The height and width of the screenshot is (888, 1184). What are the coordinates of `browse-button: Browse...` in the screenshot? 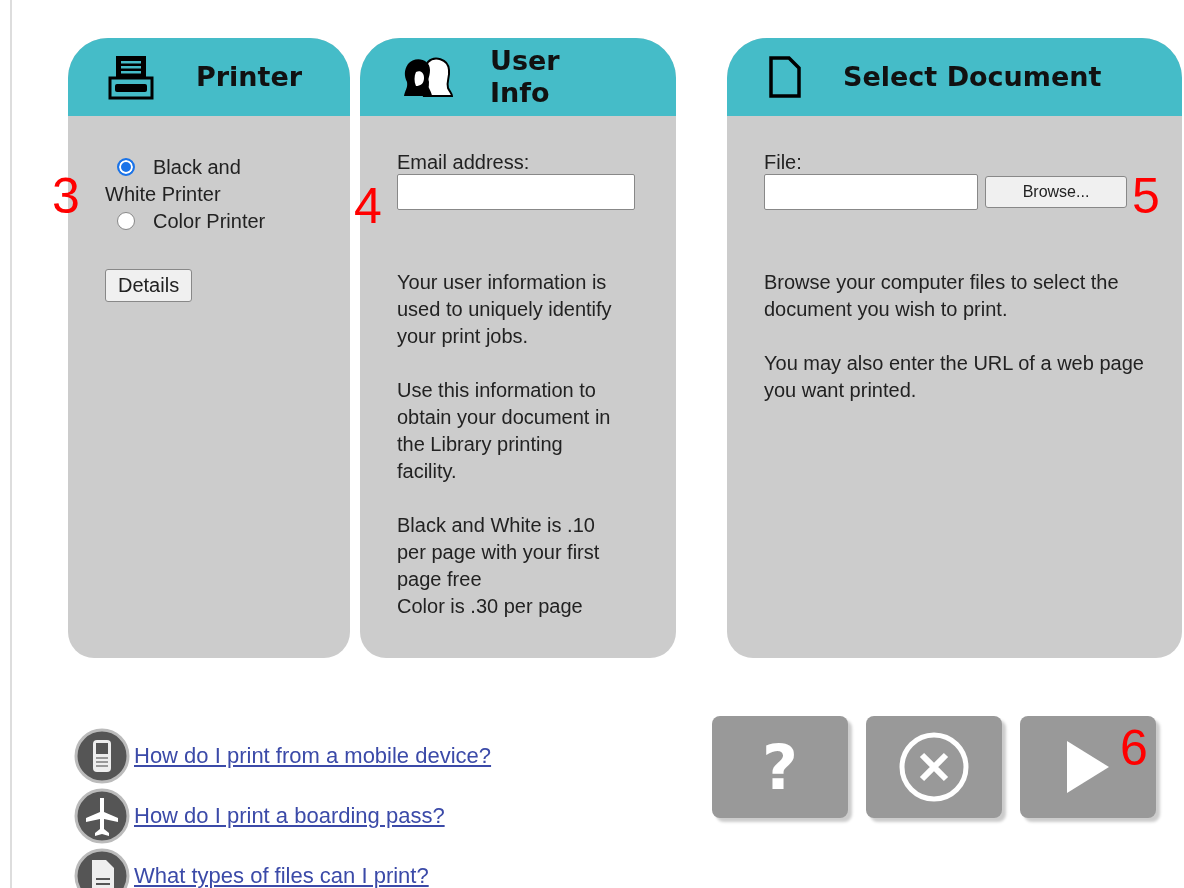 It's located at (1056, 192).